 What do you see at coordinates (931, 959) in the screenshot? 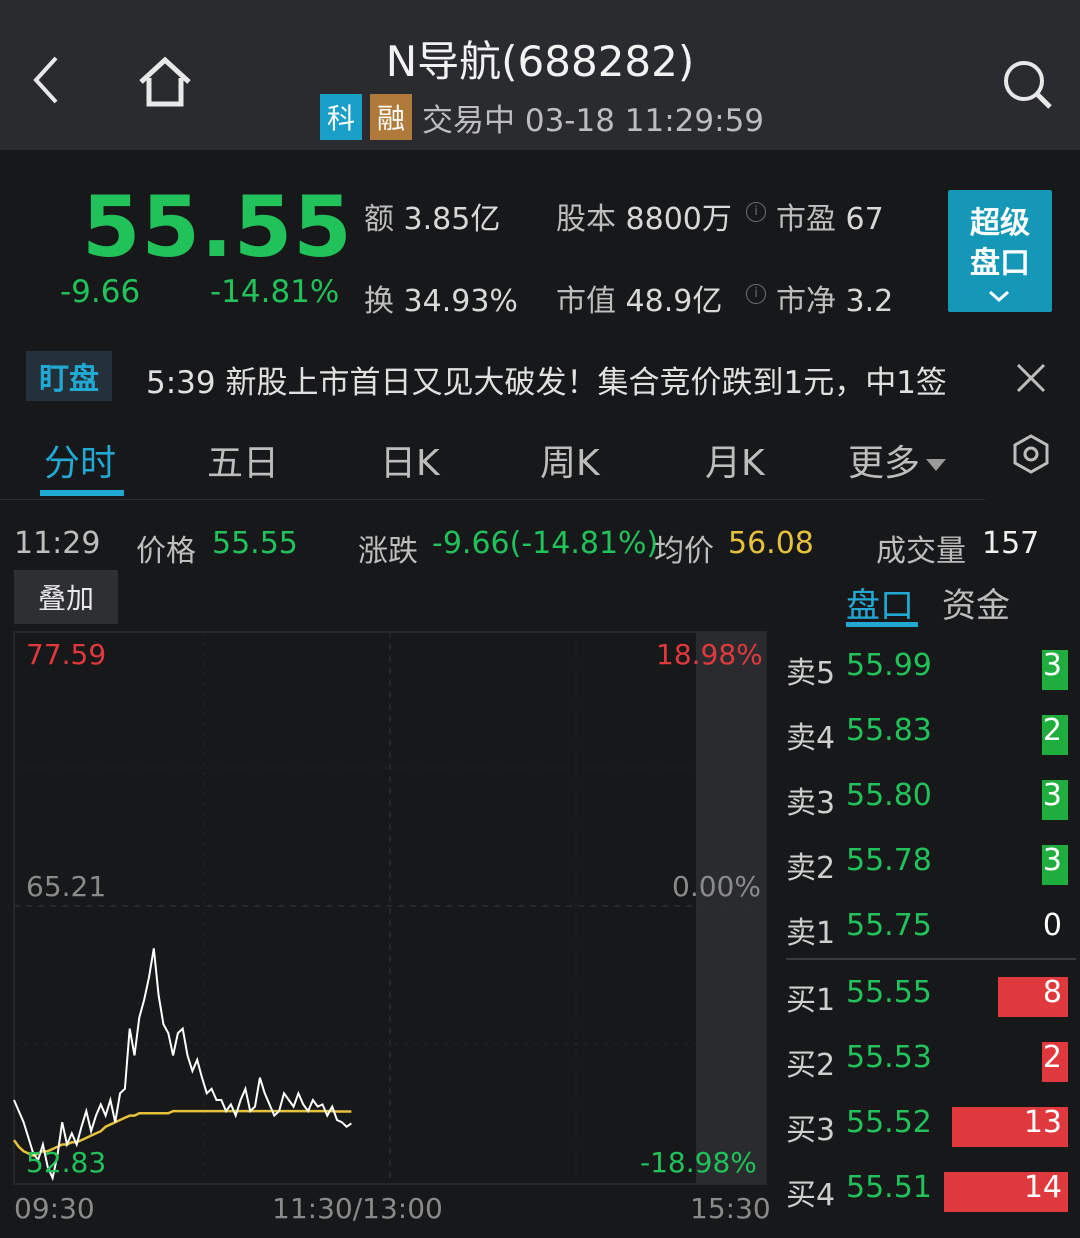
I see `book-divider` at bounding box center [931, 959].